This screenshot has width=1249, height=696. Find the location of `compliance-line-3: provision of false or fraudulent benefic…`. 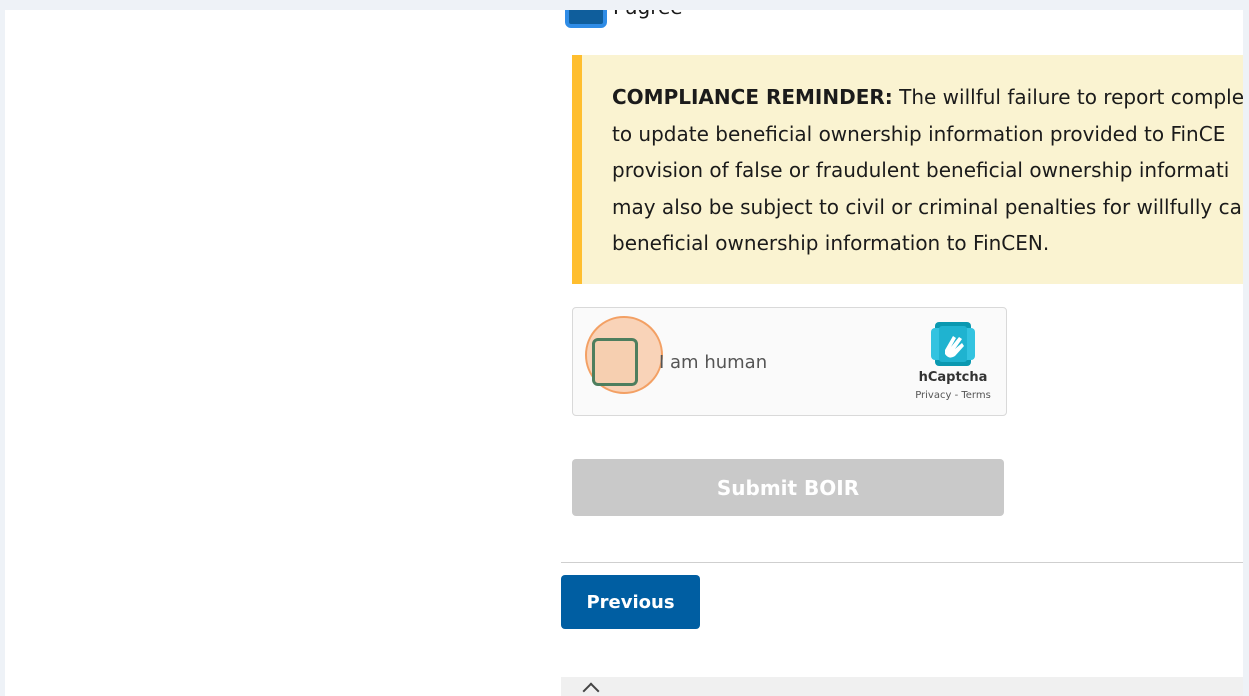

compliance-line-3: provision of false or fraudulent benefic… is located at coordinates (921, 170).